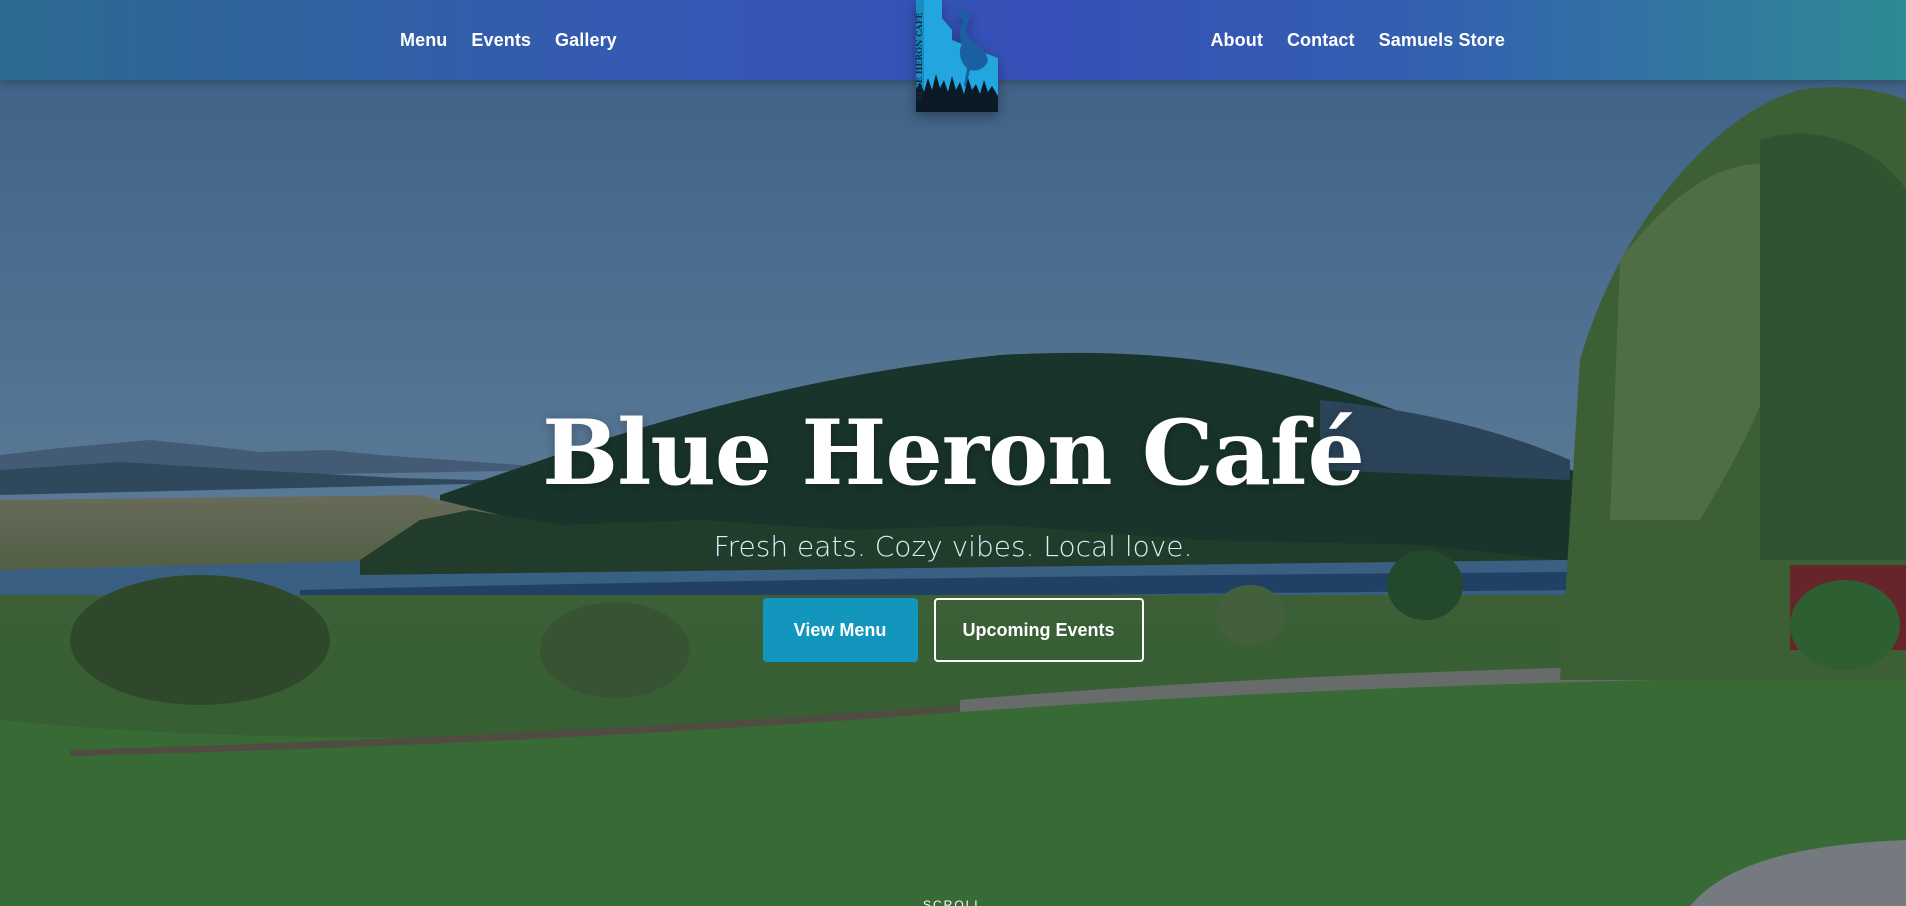 This screenshot has height=906, width=1906. Describe the element at coordinates (840, 630) in the screenshot. I see `view-menu-button: View Menu` at that location.